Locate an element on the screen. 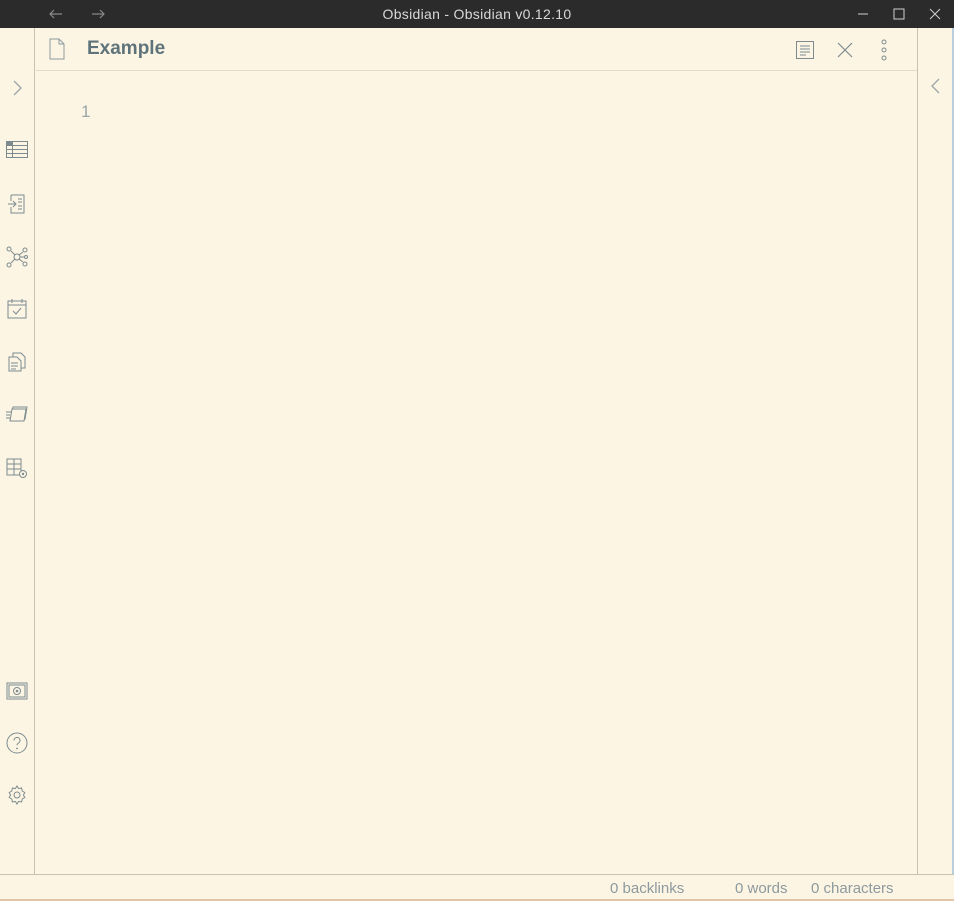  window-title: Obsidian - Obsidian v0.12.10 is located at coordinates (477, 14).